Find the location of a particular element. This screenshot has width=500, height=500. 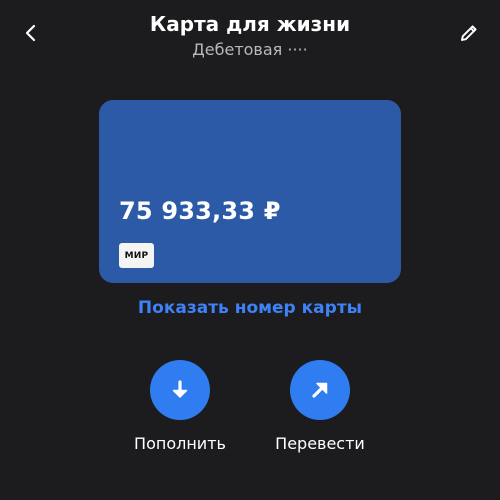

edit-button is located at coordinates (469, 33).